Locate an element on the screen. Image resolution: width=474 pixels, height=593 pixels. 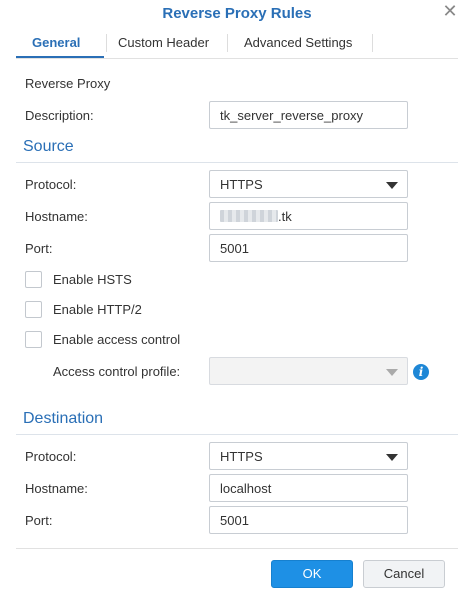
tab-custom-header: Custom Header is located at coordinates (163, 43).